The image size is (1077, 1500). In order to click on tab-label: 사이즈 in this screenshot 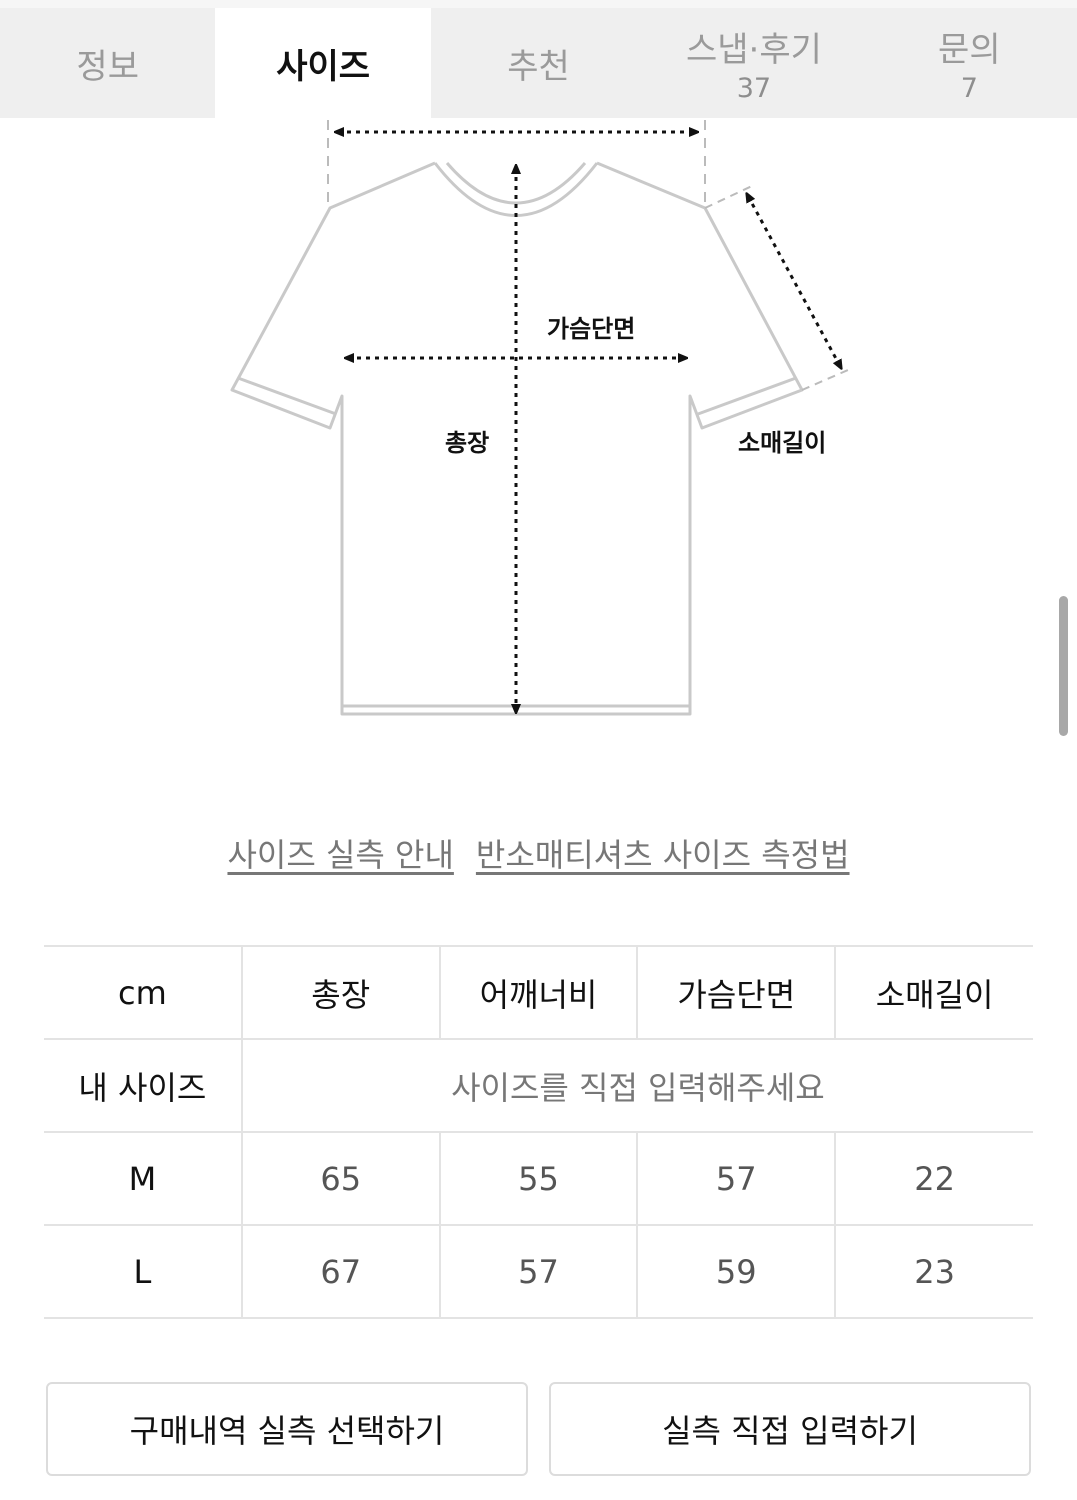, I will do `click(323, 66)`.